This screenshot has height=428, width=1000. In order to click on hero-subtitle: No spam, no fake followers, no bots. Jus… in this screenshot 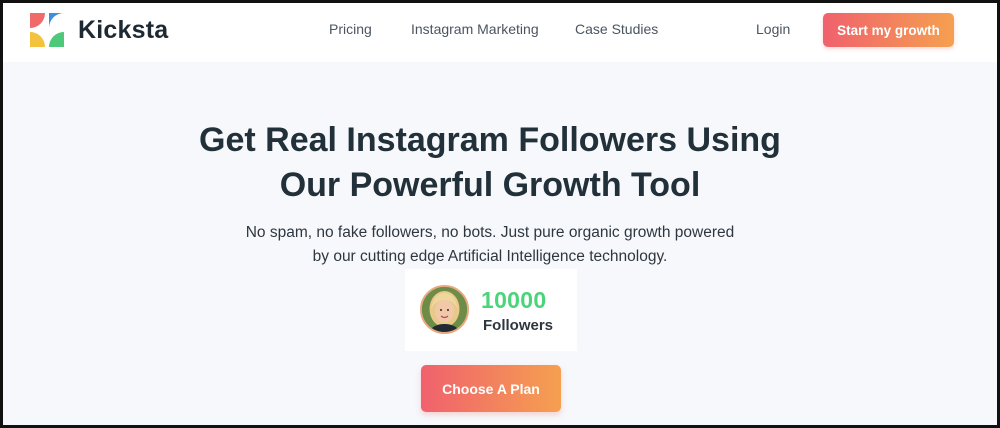, I will do `click(490, 245)`.